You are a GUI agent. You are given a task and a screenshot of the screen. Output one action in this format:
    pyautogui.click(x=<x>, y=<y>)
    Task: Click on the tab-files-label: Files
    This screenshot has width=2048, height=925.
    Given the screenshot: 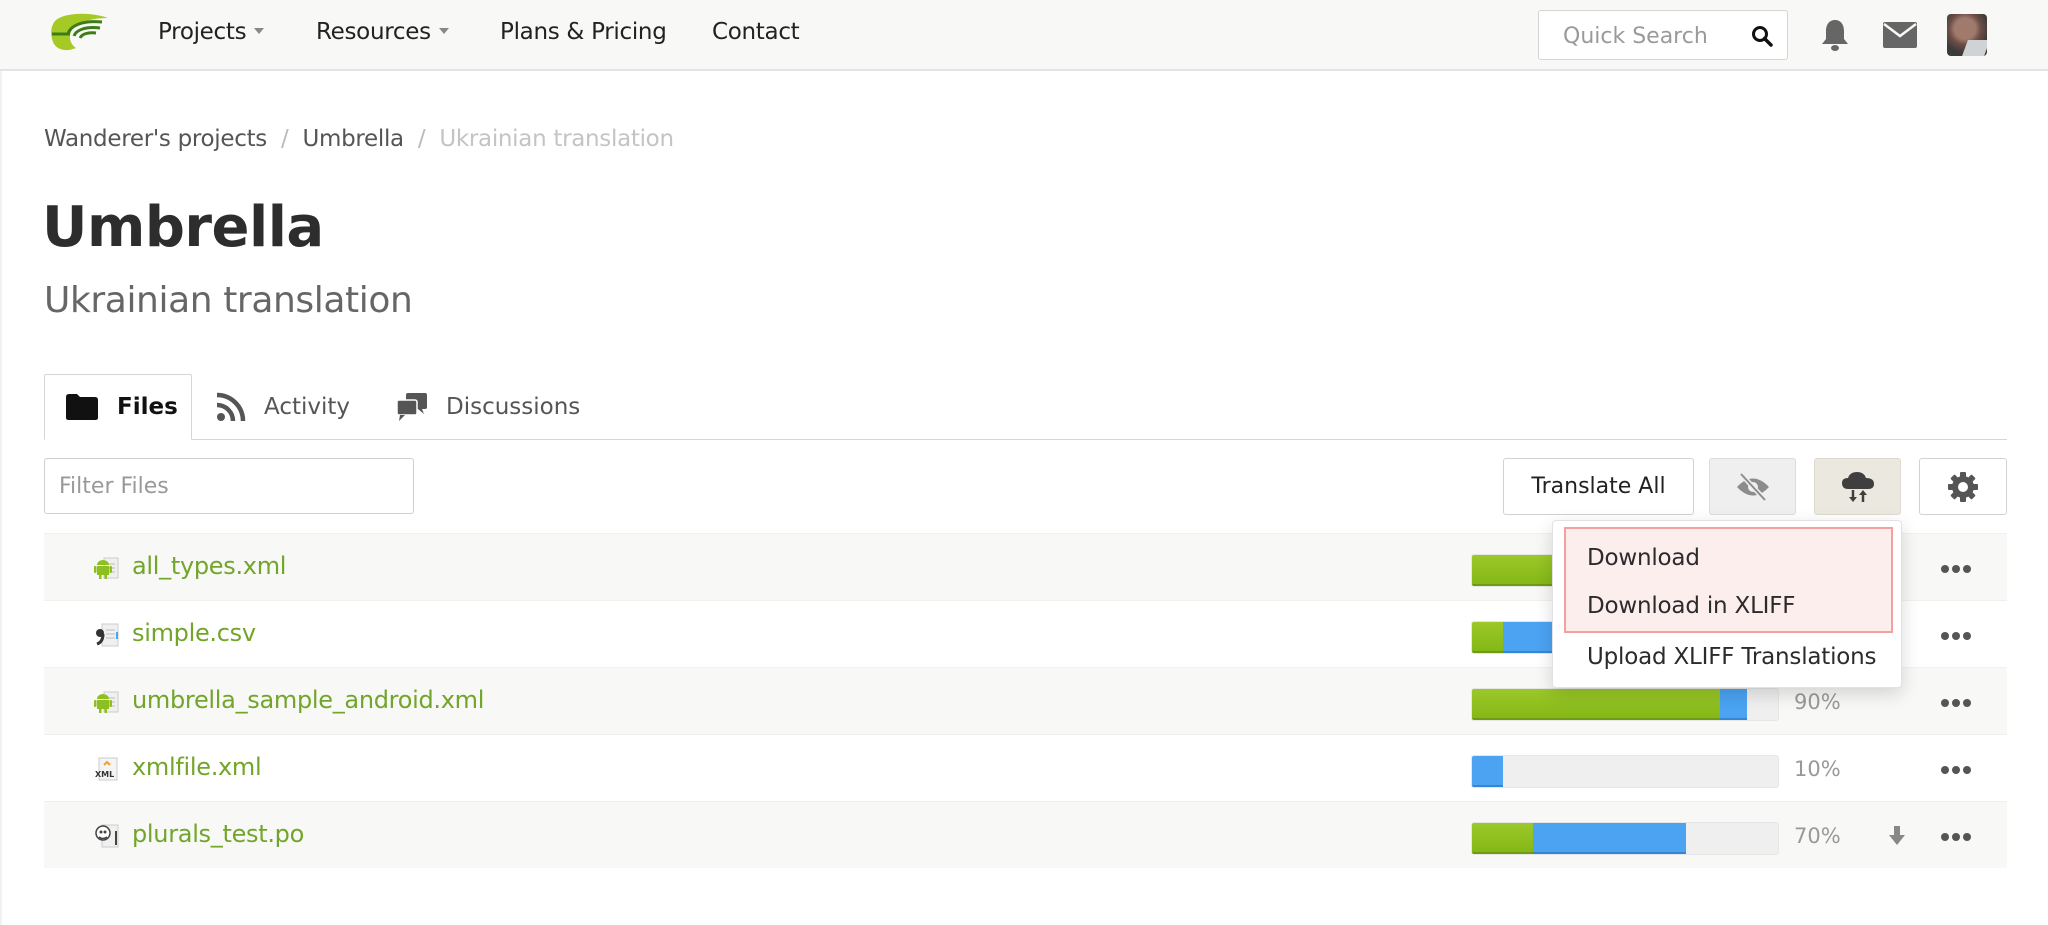 What is the action you would take?
    pyautogui.click(x=147, y=407)
    